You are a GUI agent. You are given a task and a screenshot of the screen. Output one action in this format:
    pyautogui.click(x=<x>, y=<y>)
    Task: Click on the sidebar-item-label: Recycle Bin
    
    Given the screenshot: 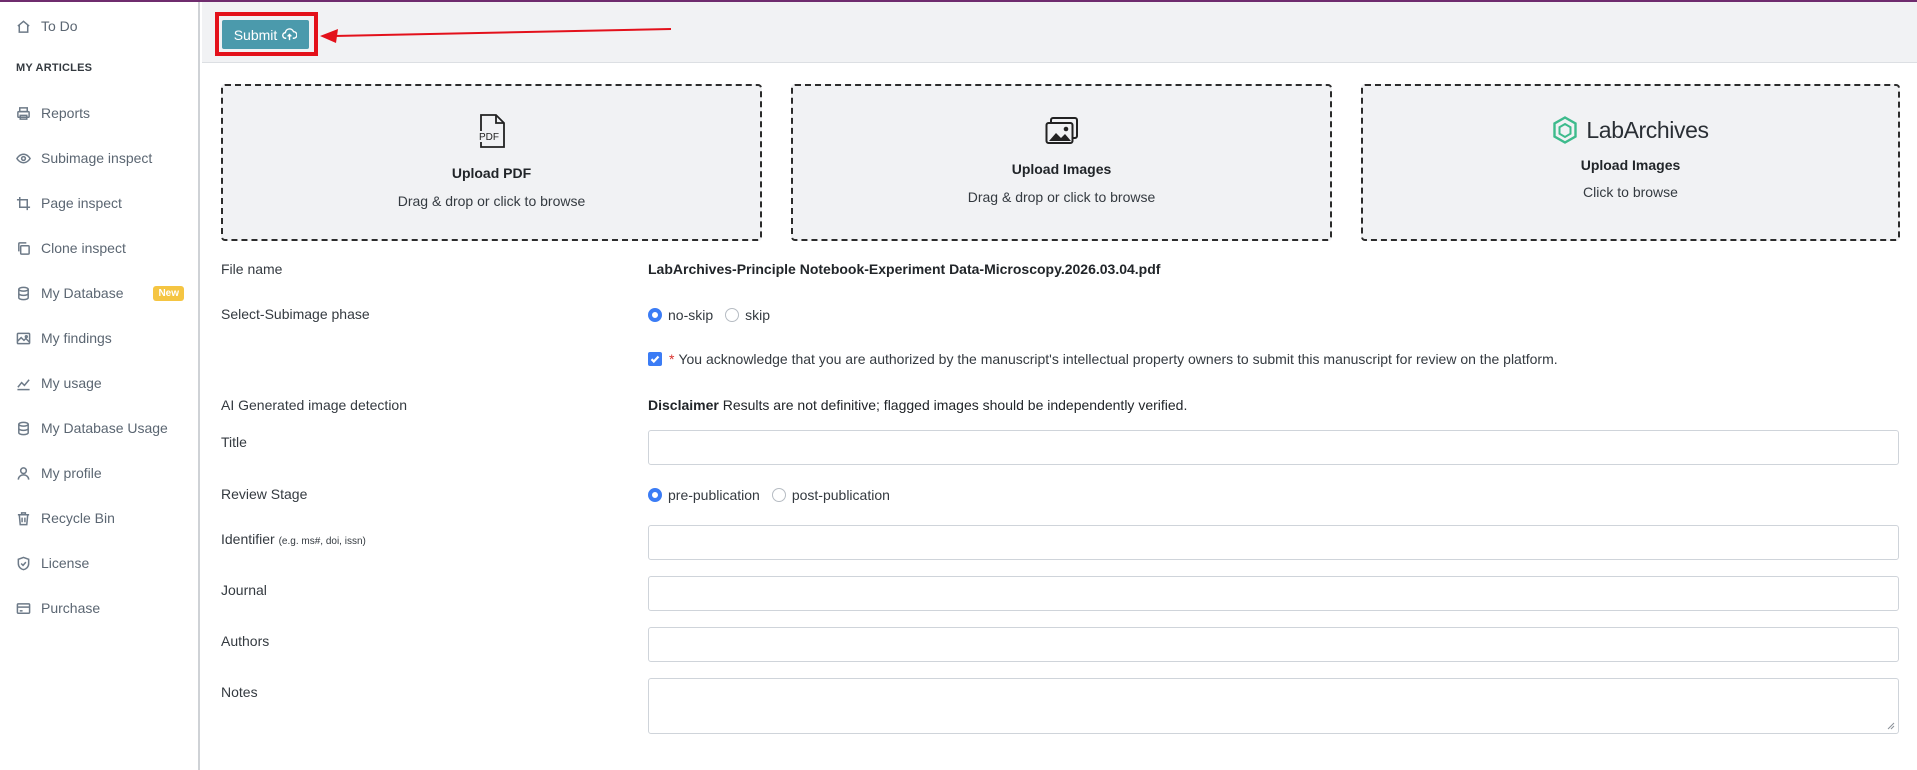 What is the action you would take?
    pyautogui.click(x=78, y=518)
    